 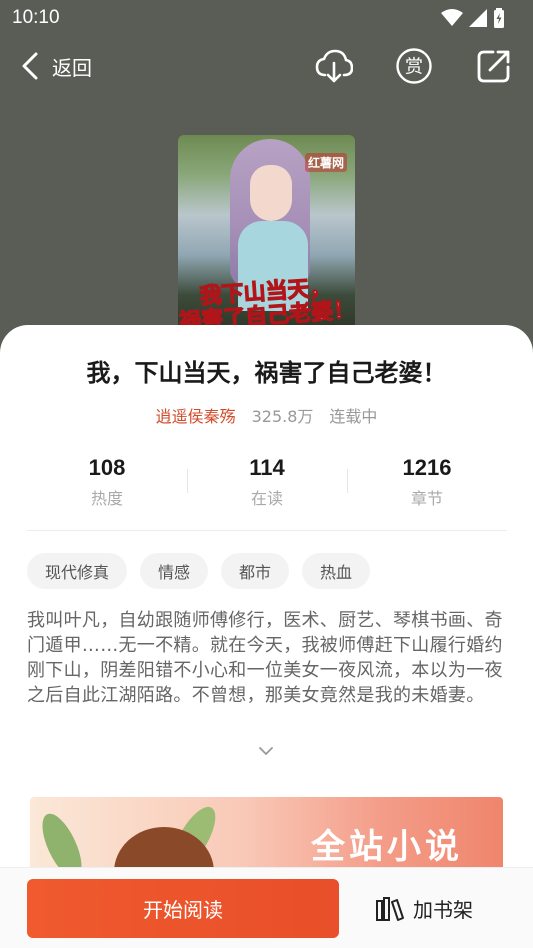 What do you see at coordinates (443, 910) in the screenshot?
I see `add-to-shelf-label: 加书架` at bounding box center [443, 910].